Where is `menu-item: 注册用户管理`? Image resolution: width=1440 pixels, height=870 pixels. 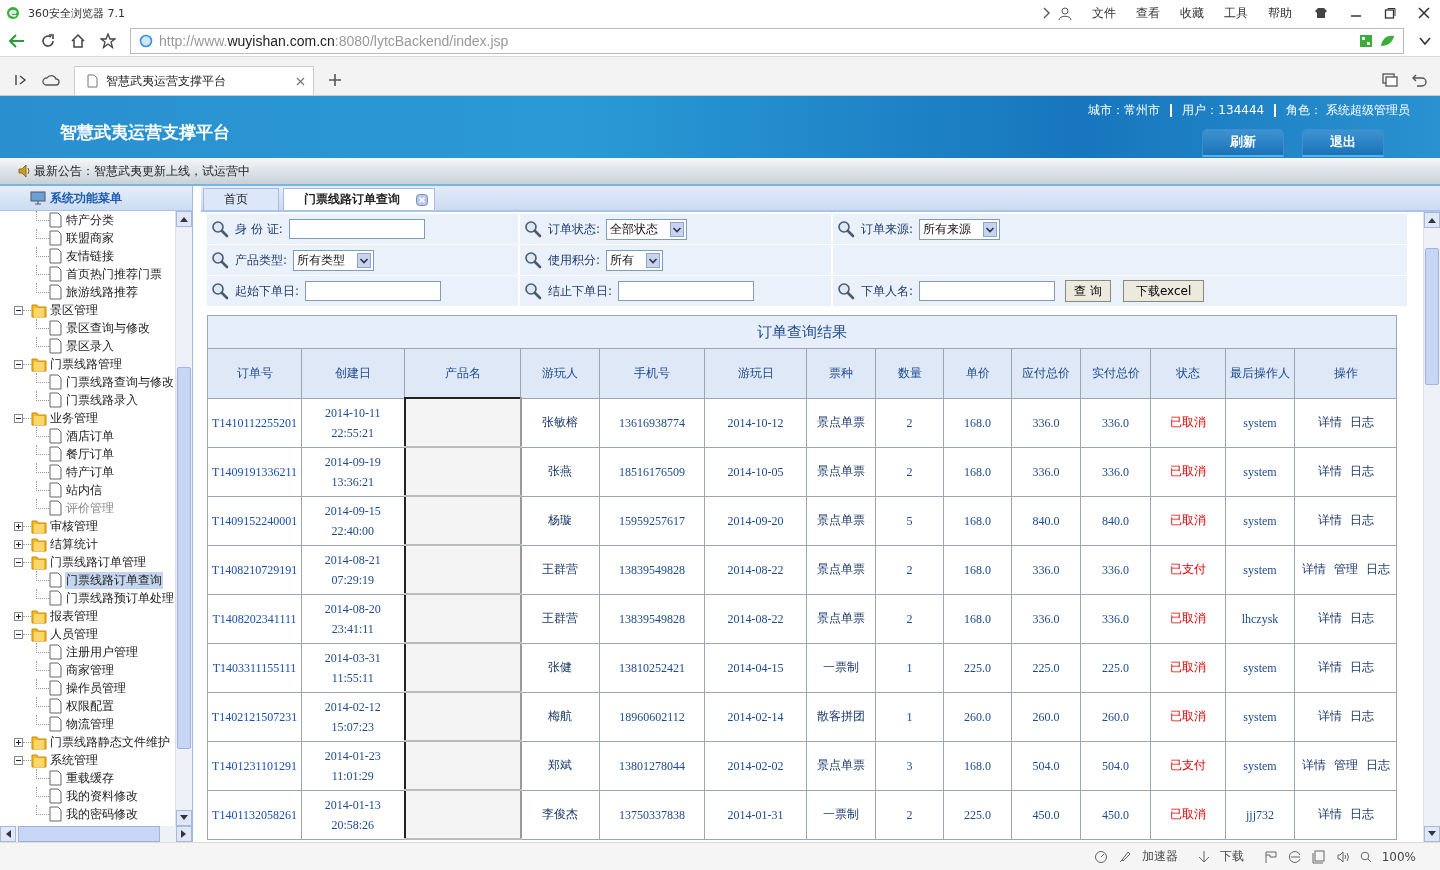
menu-item: 注册用户管理 is located at coordinates (102, 652).